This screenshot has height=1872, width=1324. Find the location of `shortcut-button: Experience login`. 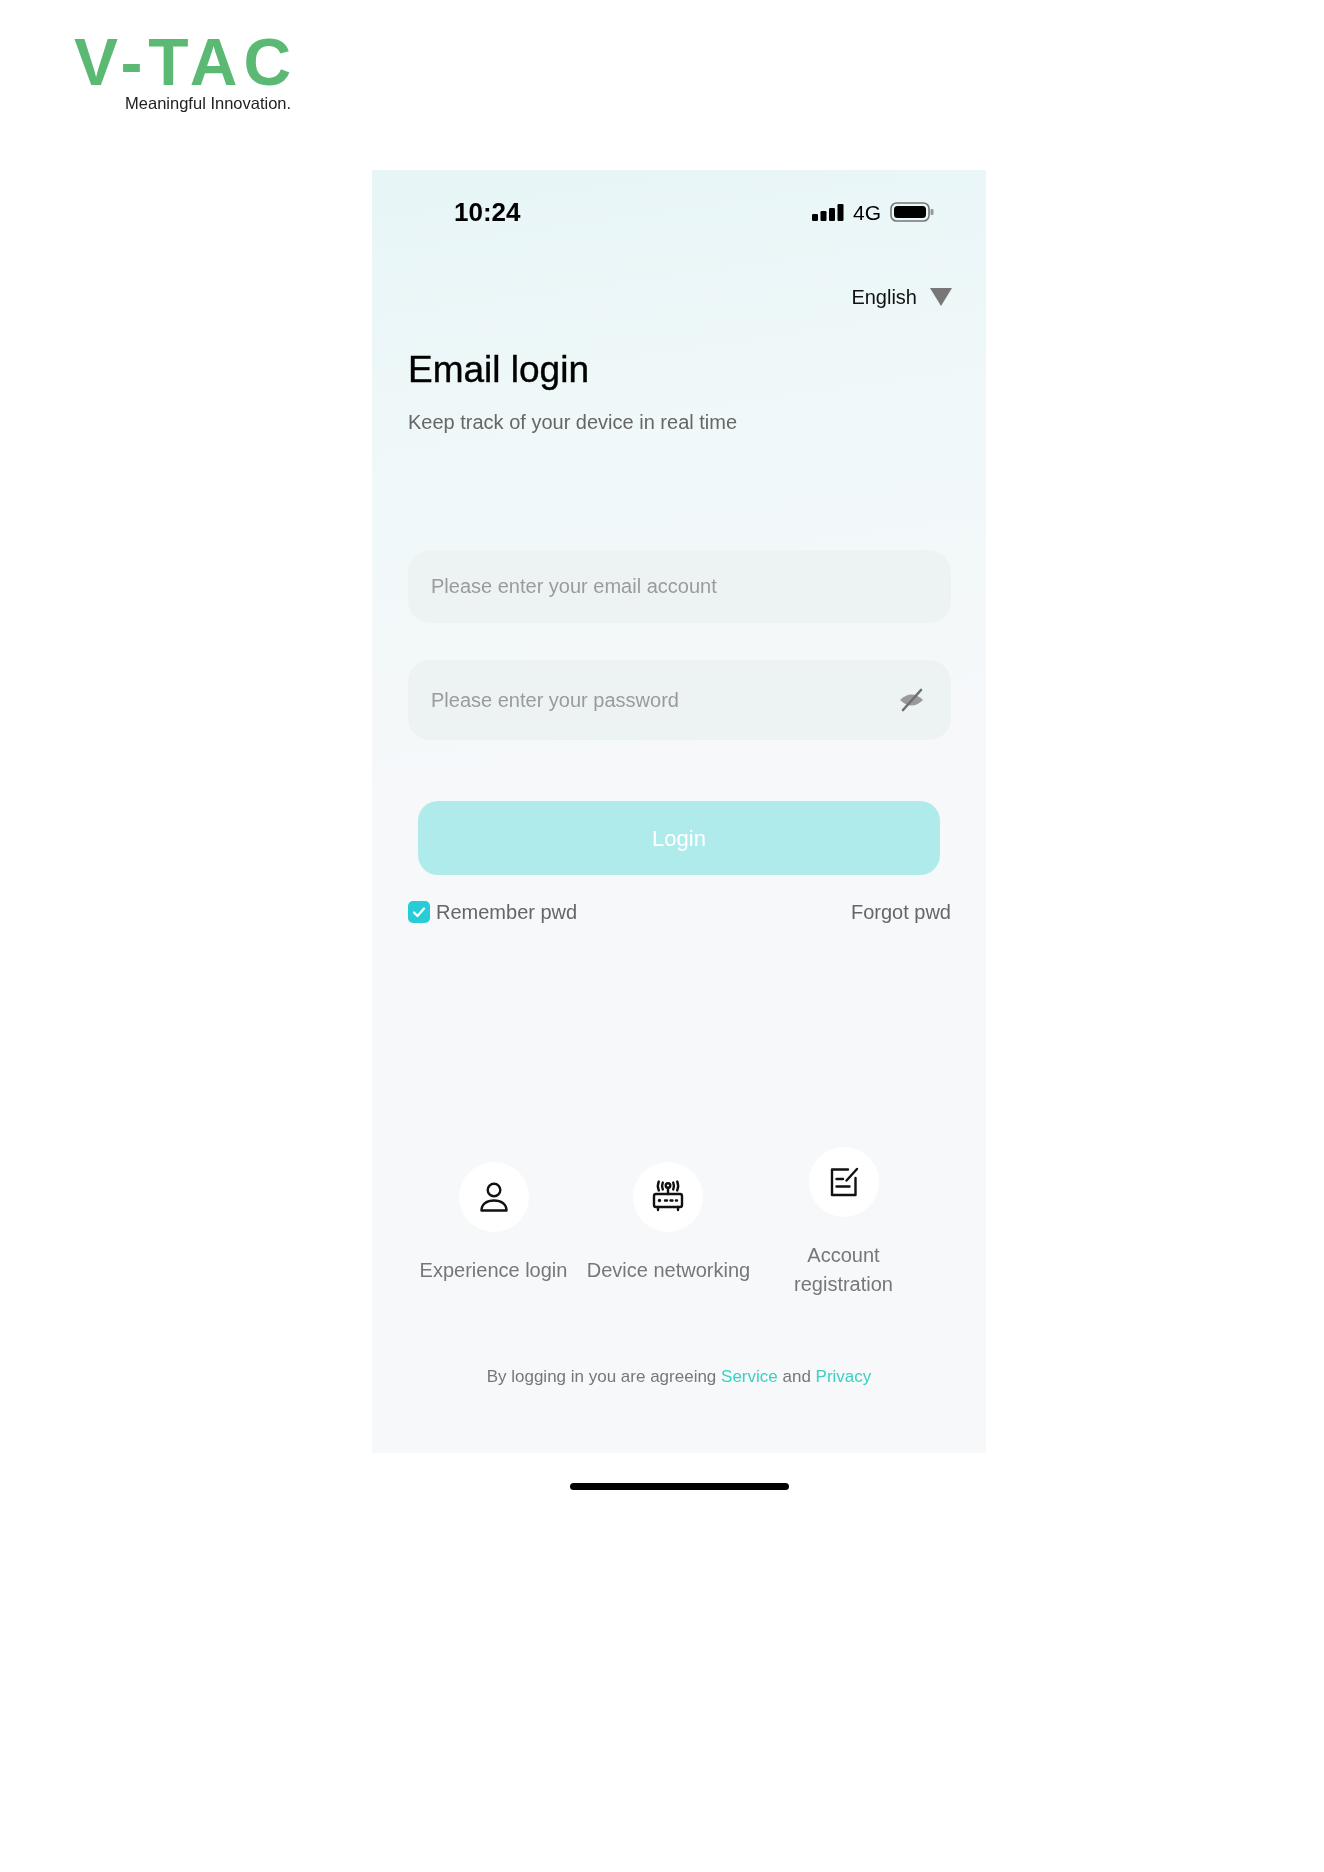

shortcut-button: Experience login is located at coordinates (493, 1223).